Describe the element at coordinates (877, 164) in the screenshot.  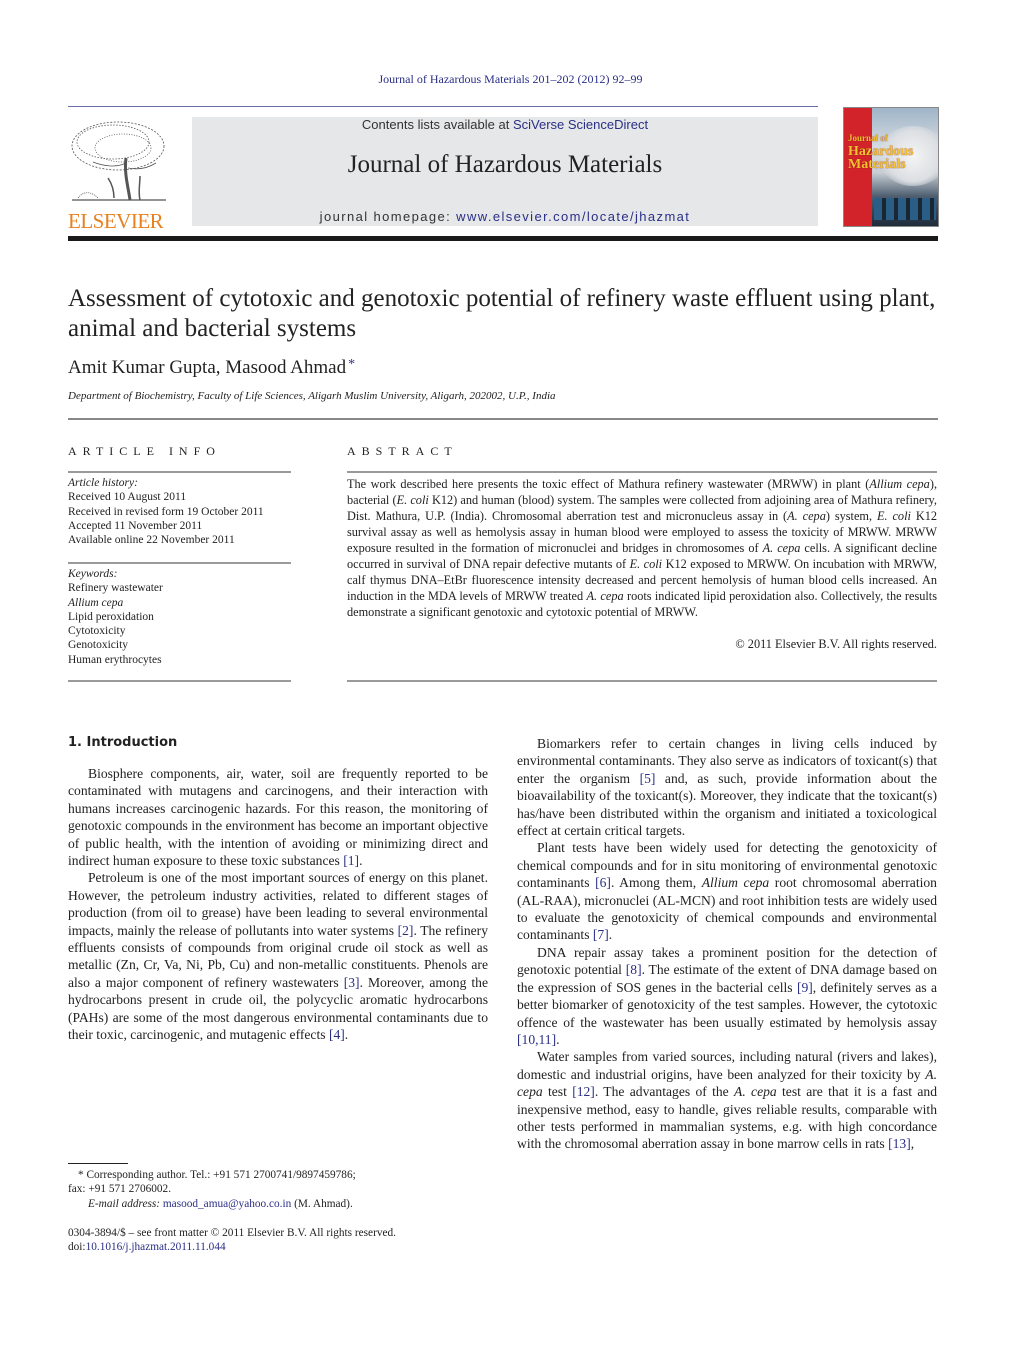
I see `cover-title-line: Materials` at that location.